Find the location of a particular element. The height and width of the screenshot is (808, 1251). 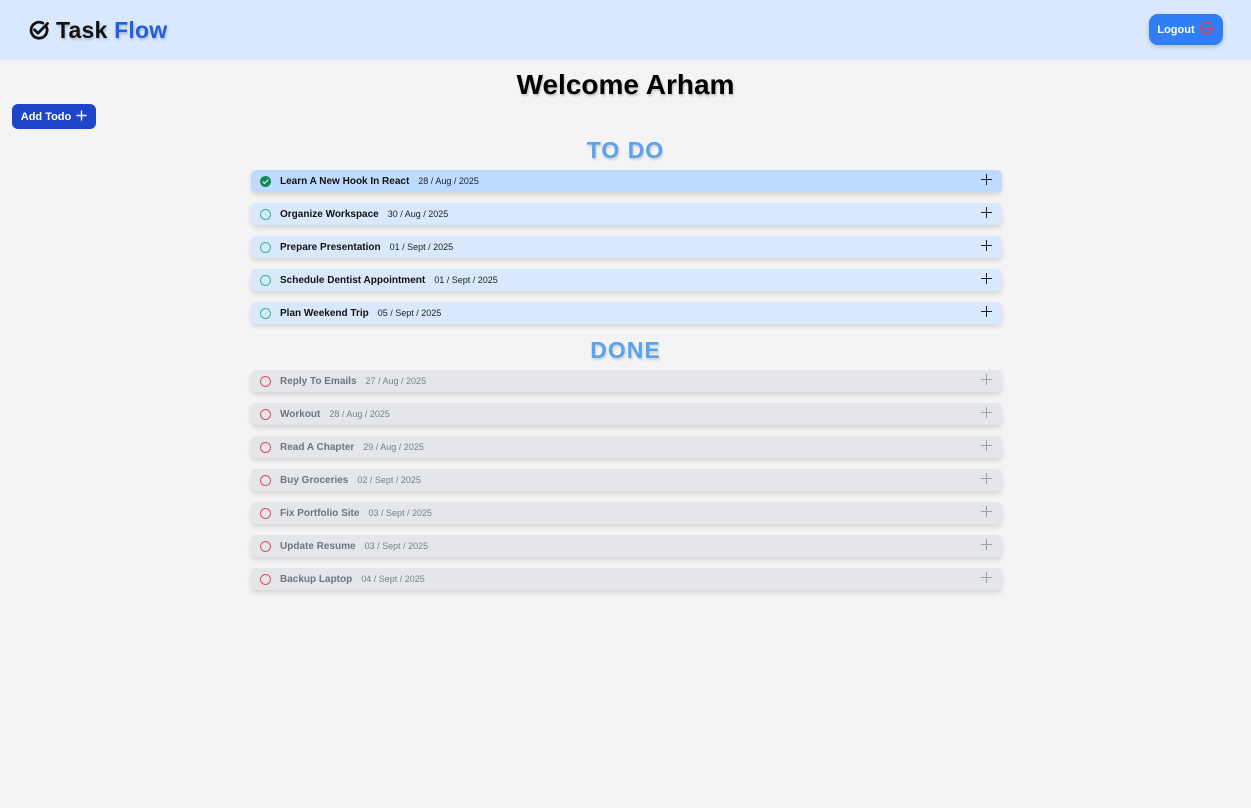

done-section-title: DONE is located at coordinates (625, 350).